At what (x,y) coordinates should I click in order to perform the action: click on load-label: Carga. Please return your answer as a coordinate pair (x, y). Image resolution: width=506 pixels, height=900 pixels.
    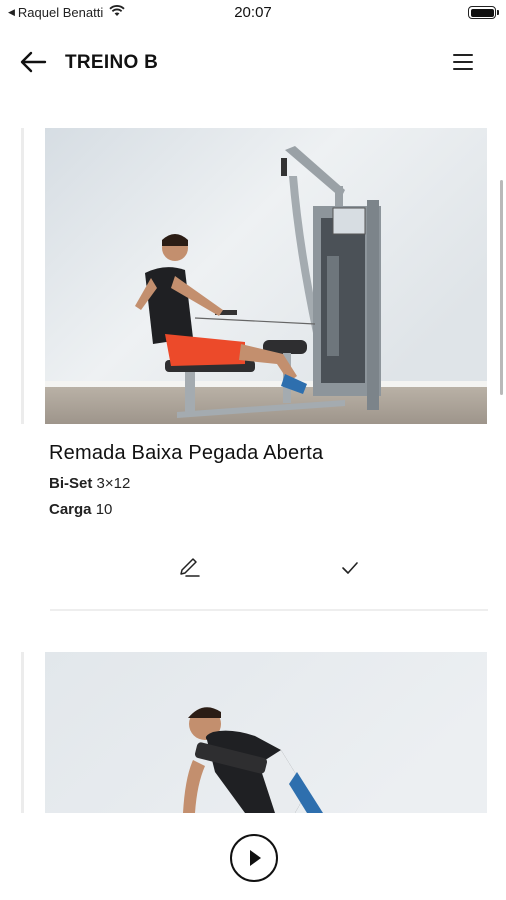
    Looking at the image, I should click on (70, 509).